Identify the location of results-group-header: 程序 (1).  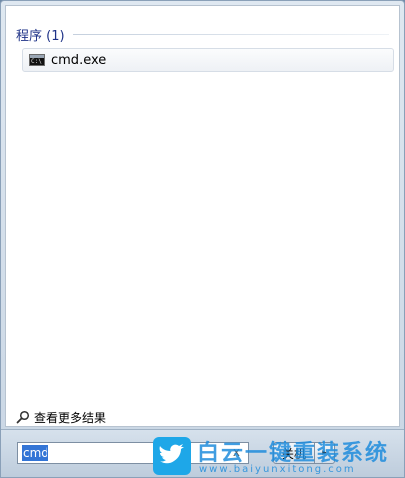
(202, 34).